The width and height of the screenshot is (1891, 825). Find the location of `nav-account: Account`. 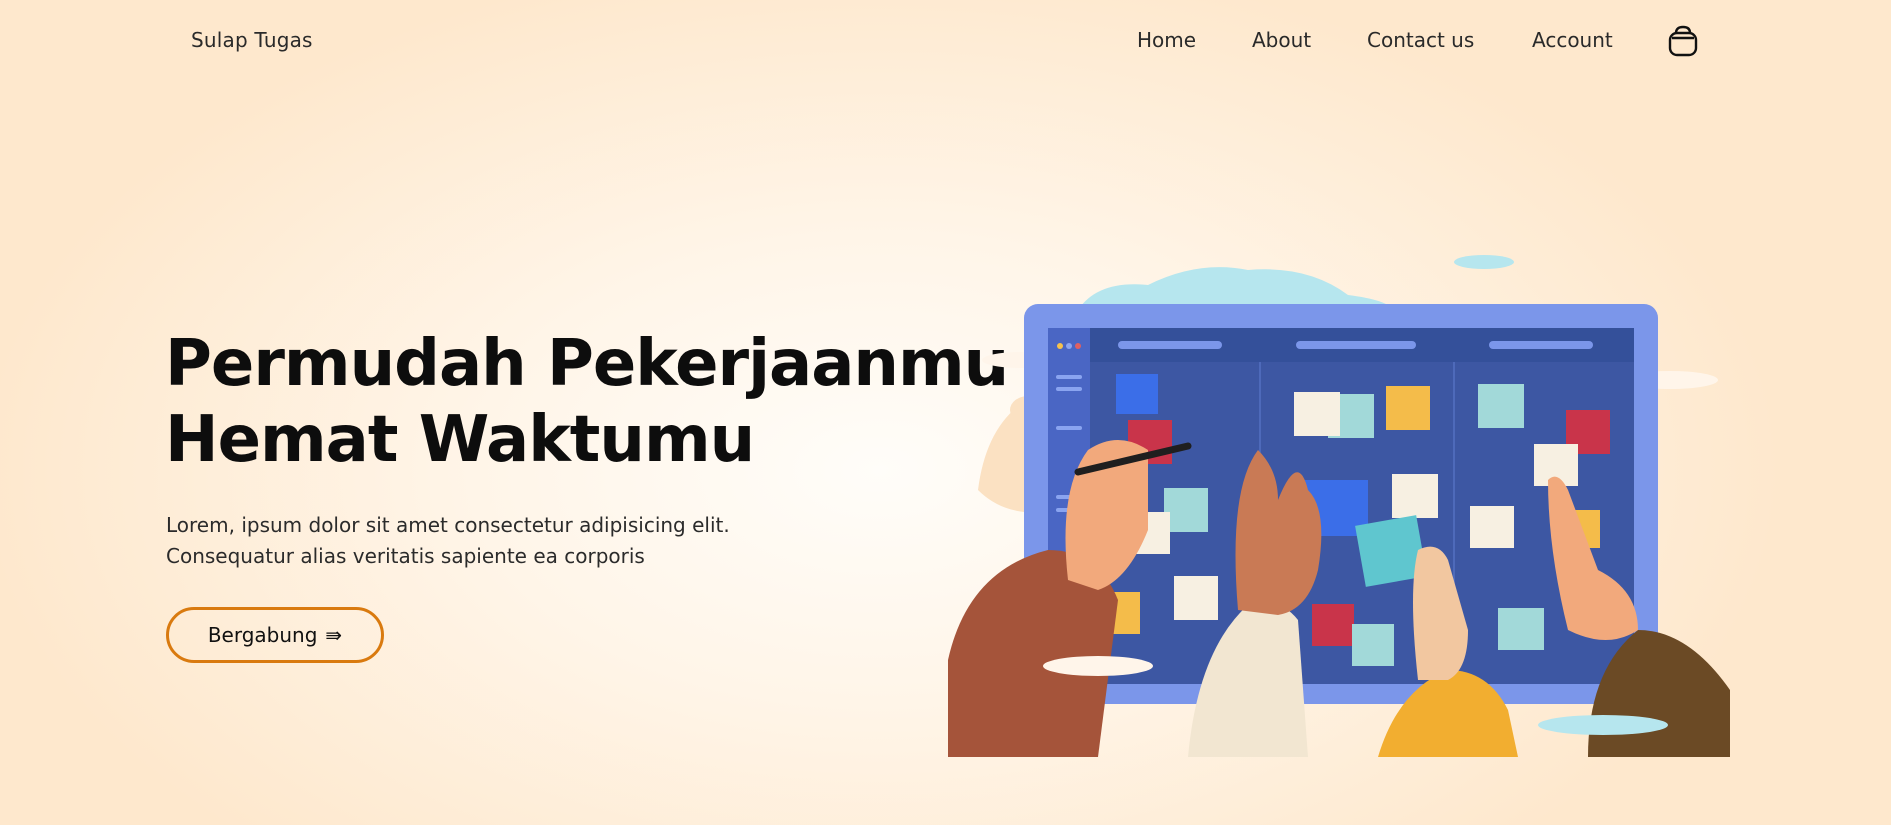

nav-account: Account is located at coordinates (1572, 40).